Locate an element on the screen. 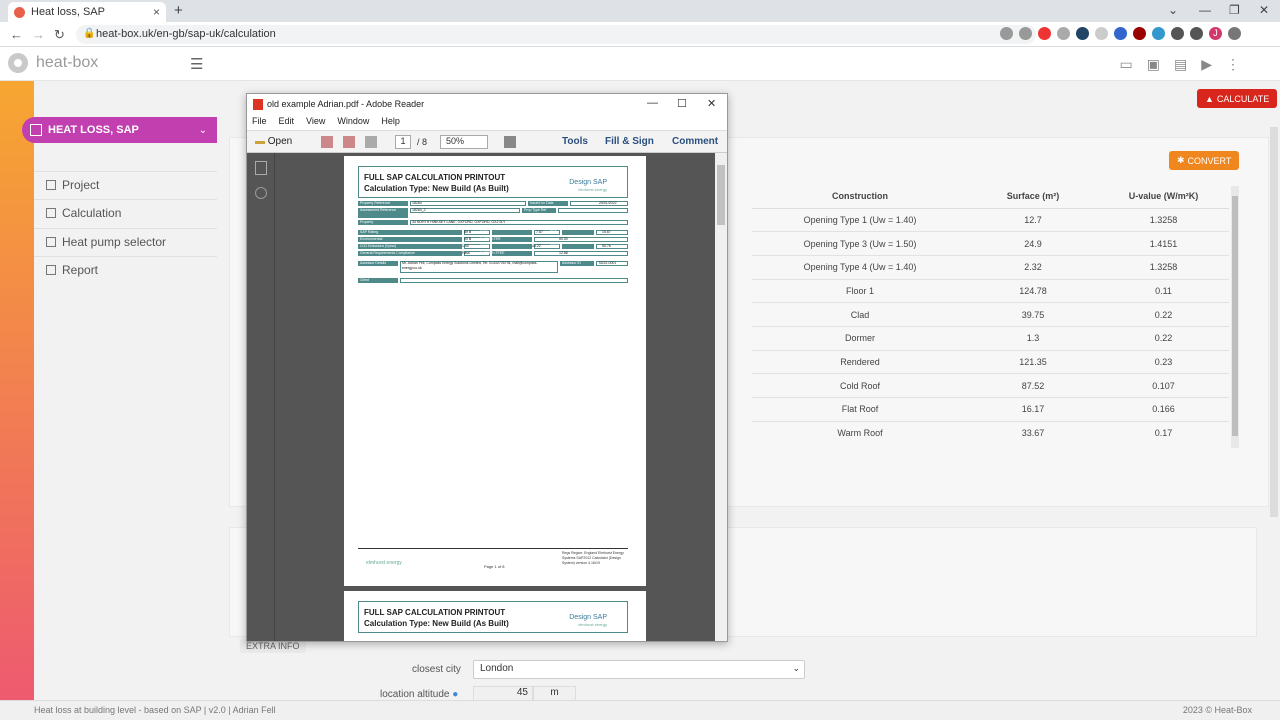  closest-city-select: London ⌄ is located at coordinates (639, 669).